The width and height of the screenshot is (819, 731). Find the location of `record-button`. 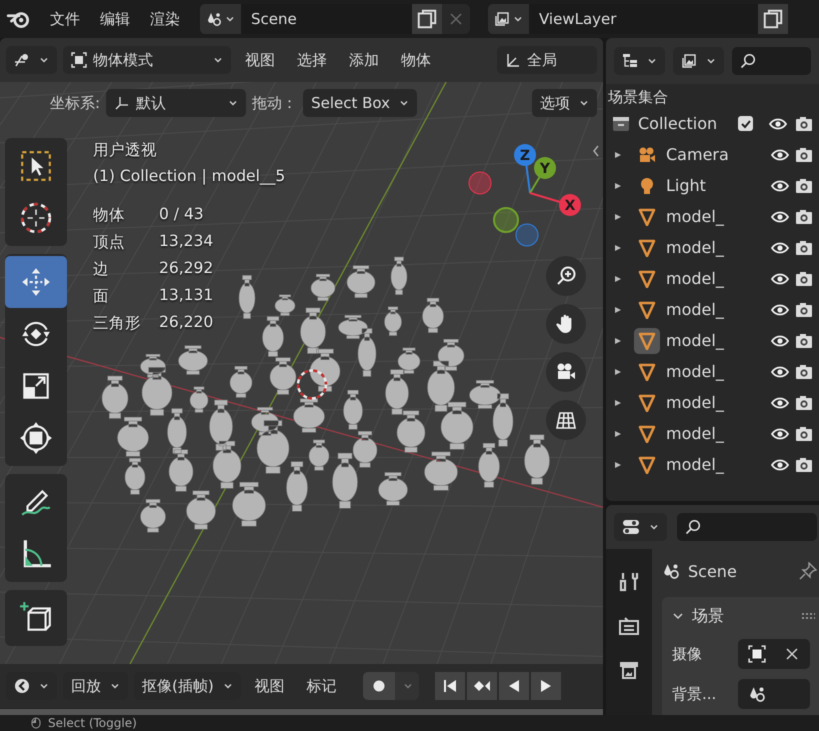

record-button is located at coordinates (378, 686).